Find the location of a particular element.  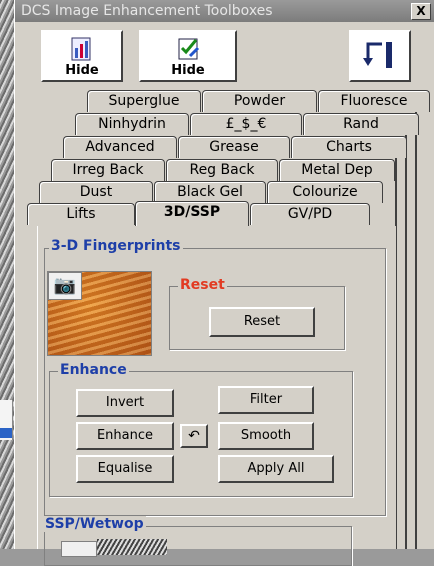

hide-button-1-label: Hide is located at coordinates (82, 70).